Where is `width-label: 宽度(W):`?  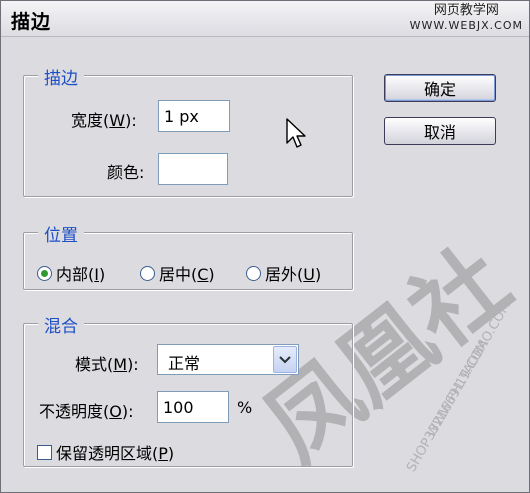 width-label: 宽度(W): is located at coordinates (104, 119).